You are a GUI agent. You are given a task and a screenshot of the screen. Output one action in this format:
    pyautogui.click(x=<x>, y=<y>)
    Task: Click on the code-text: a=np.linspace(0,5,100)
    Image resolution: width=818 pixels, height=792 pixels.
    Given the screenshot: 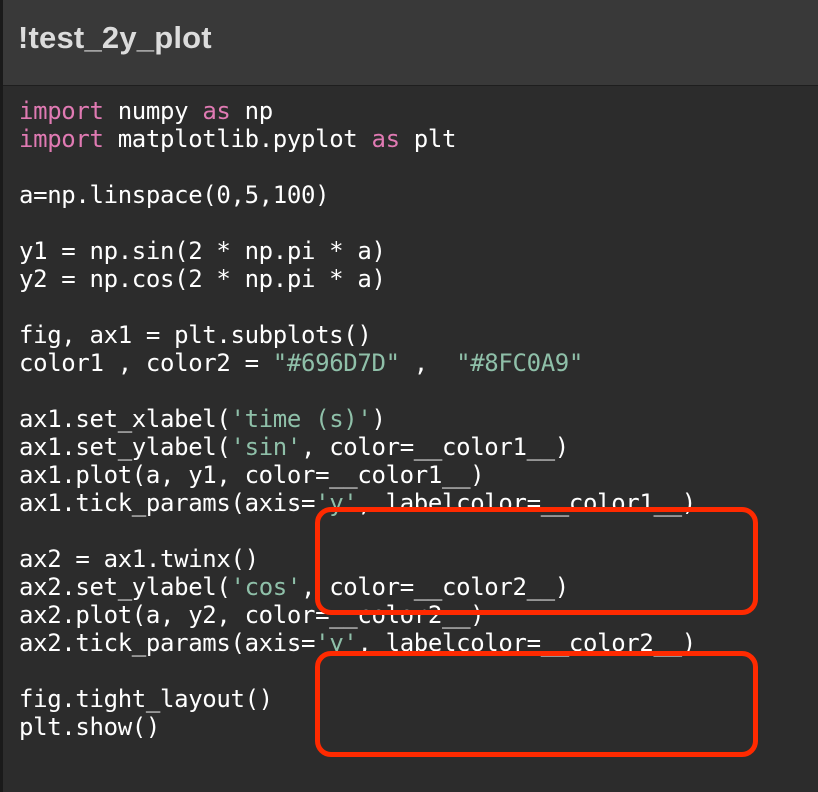 What is the action you would take?
    pyautogui.click(x=174, y=195)
    